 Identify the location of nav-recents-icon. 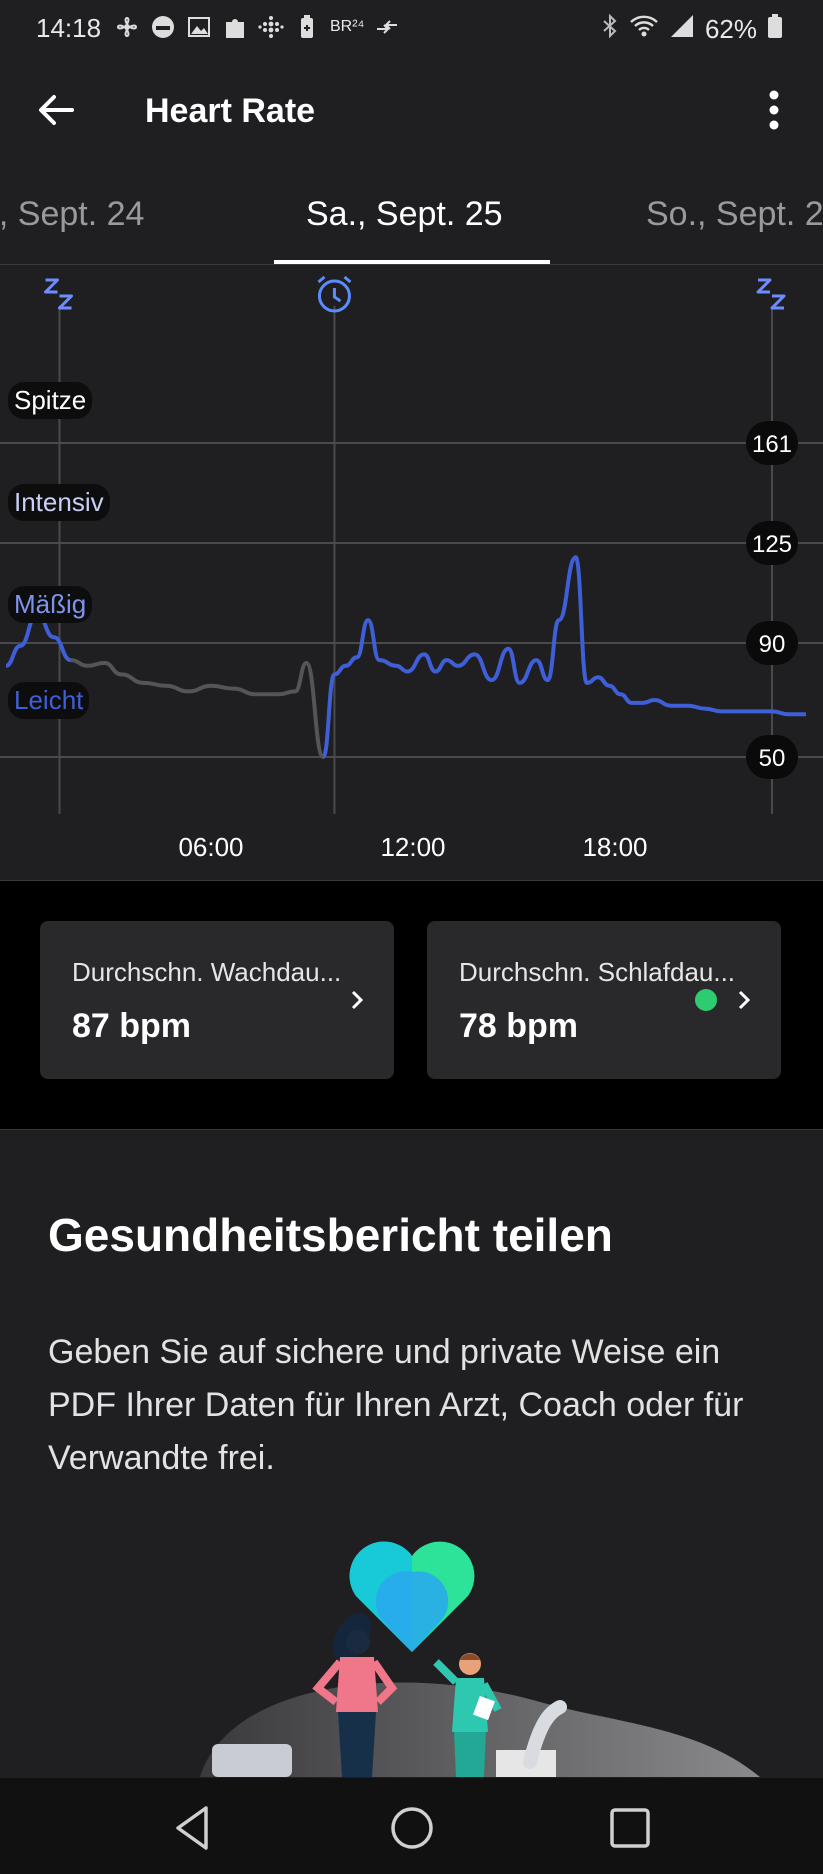
(630, 1828).